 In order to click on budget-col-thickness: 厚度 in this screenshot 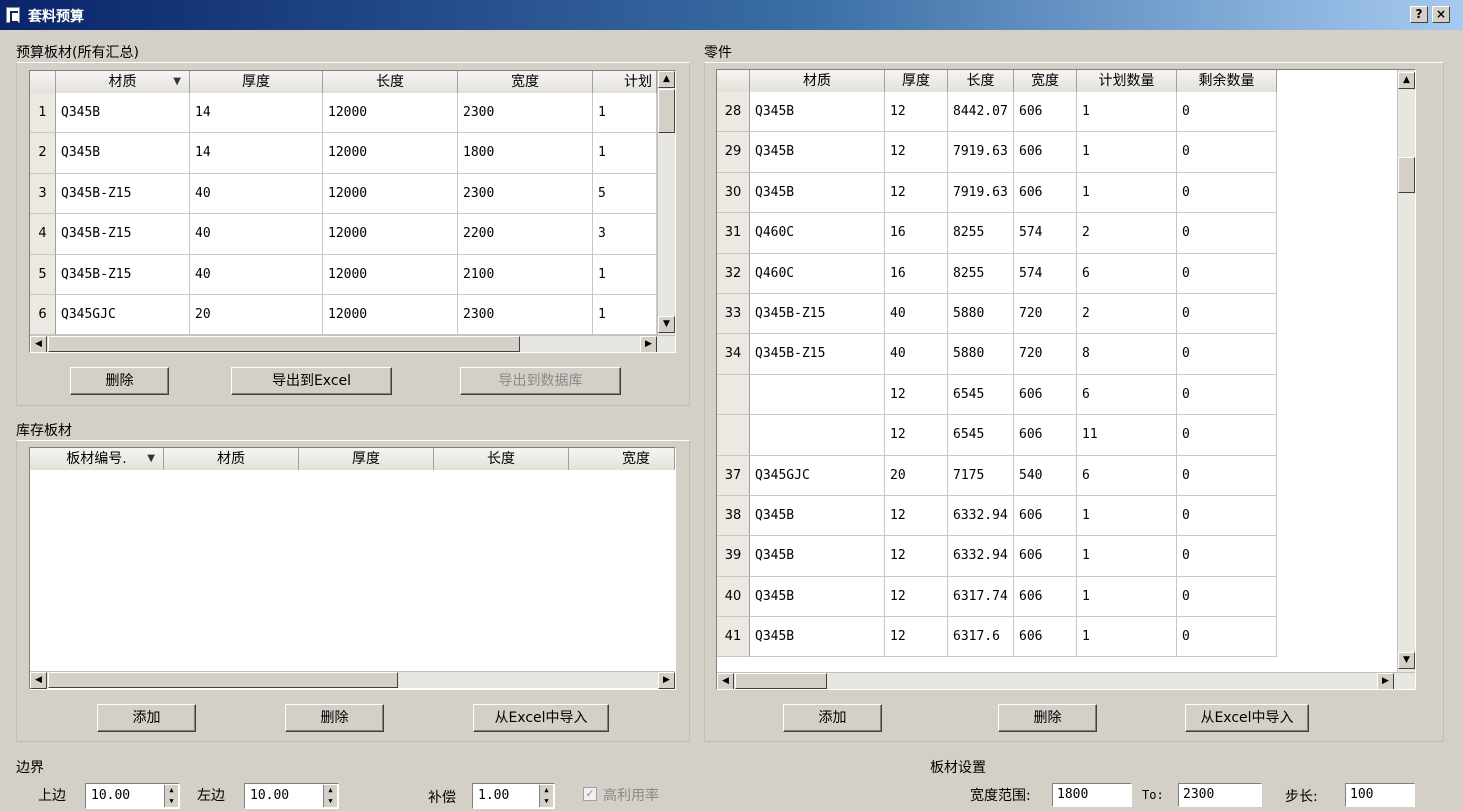, I will do `click(256, 82)`.